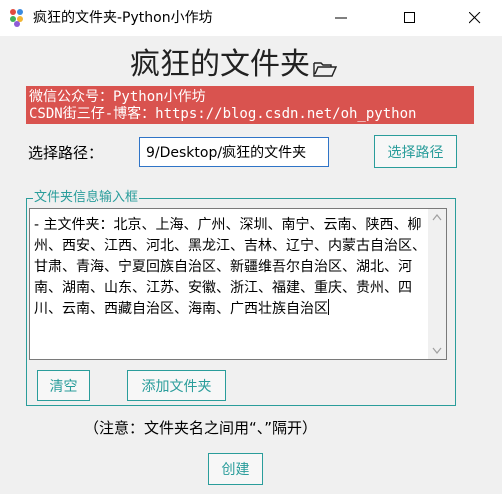 This screenshot has height=494, width=502. I want to click on title-bar: 疯狂的文件夹-Python小作坊, so click(251, 18).